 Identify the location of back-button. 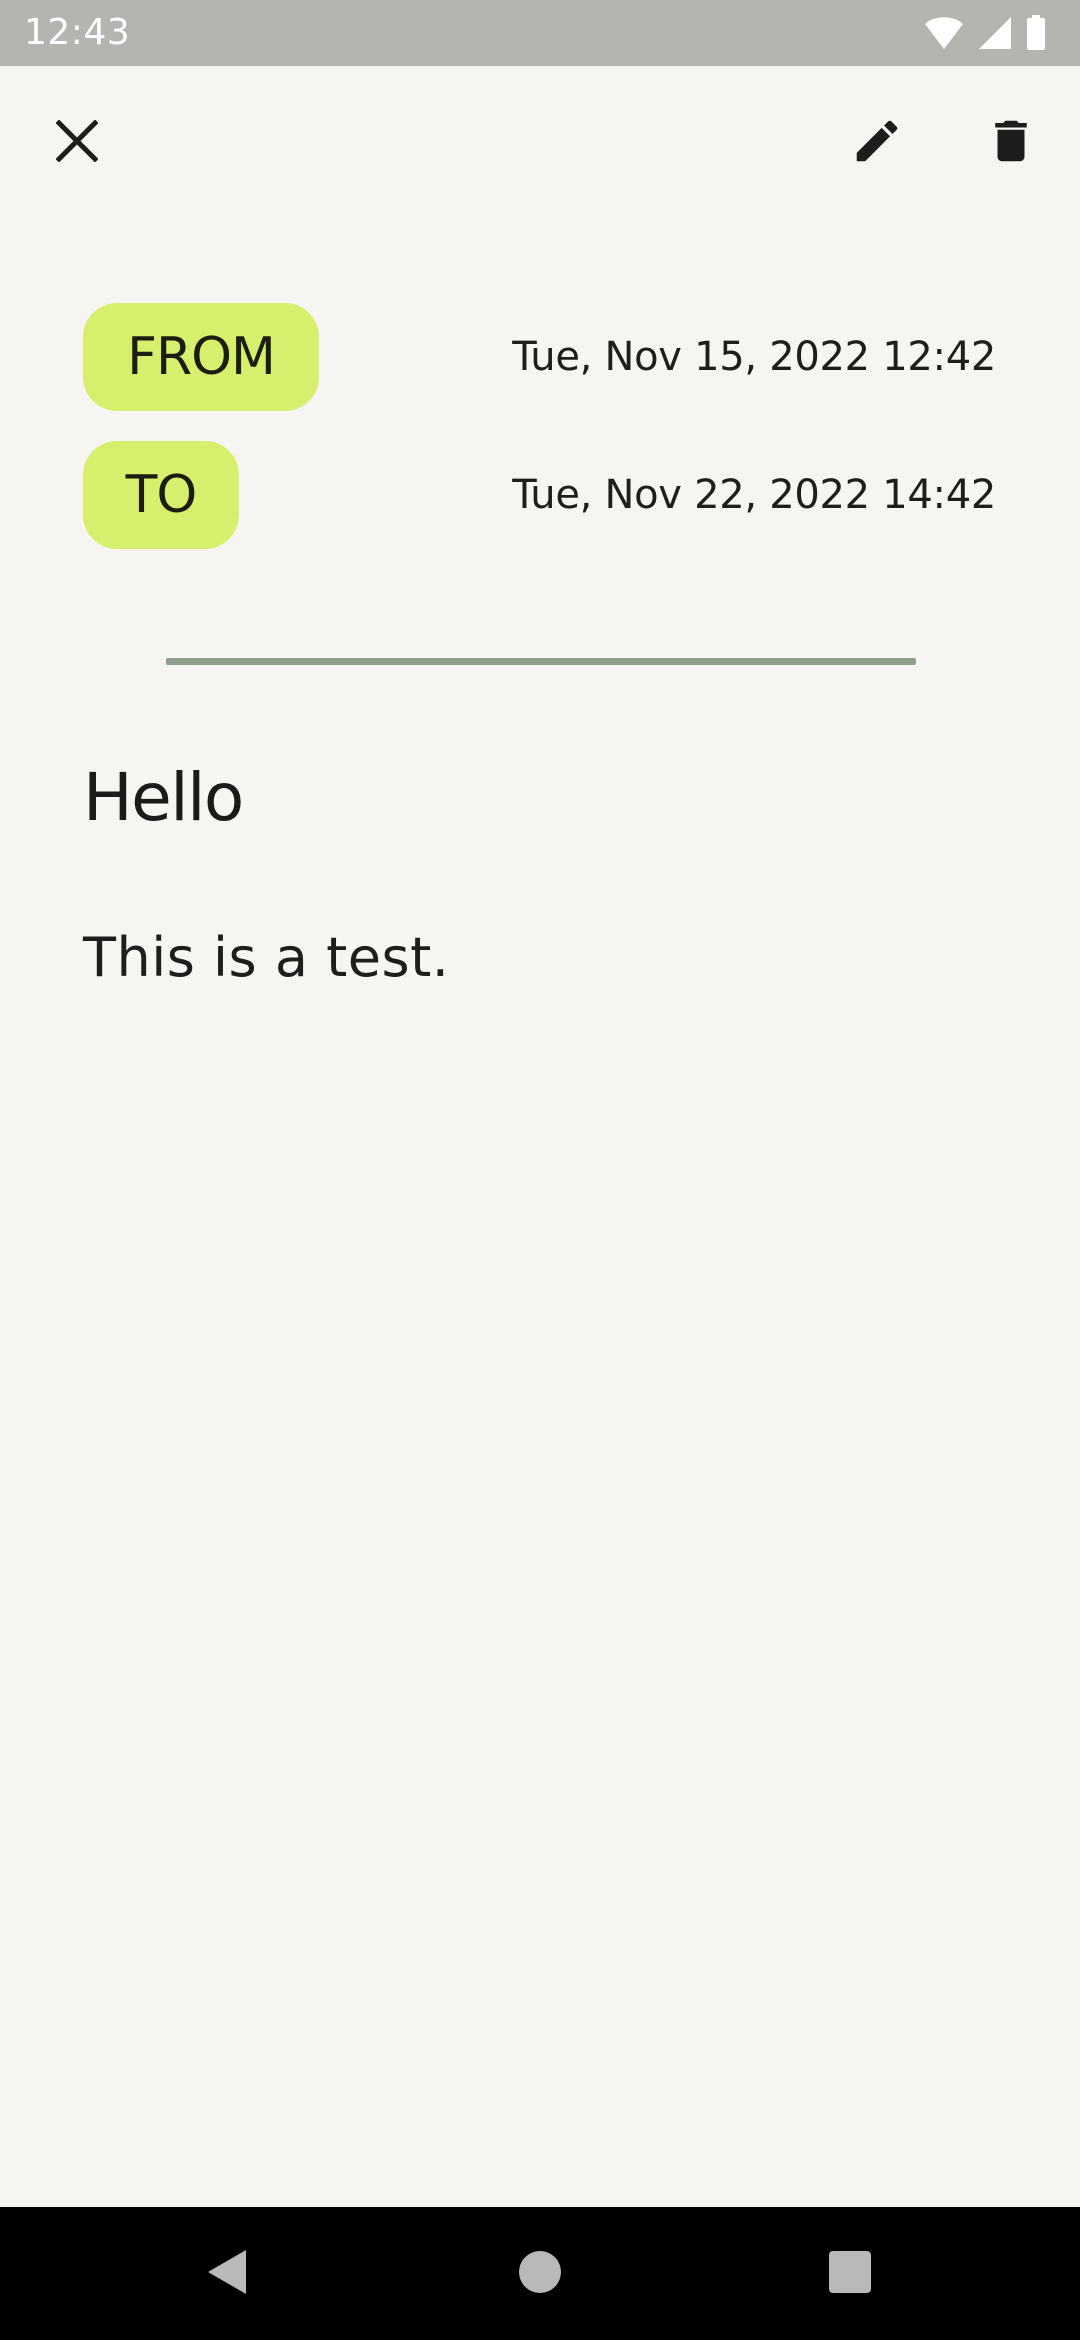
(226, 2273).